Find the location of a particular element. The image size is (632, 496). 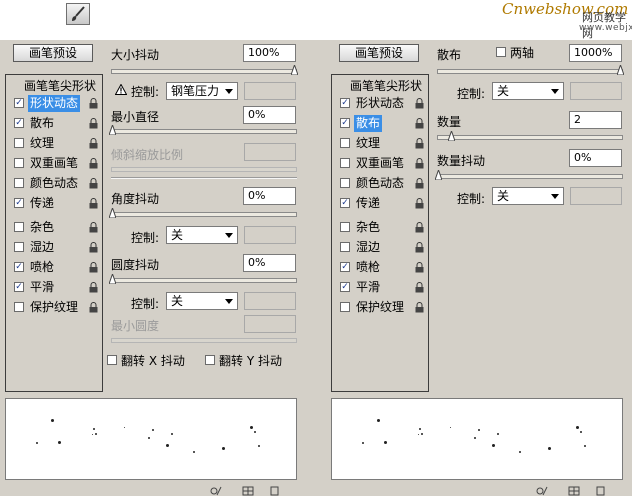

angle-control-select: 关 is located at coordinates (202, 235).